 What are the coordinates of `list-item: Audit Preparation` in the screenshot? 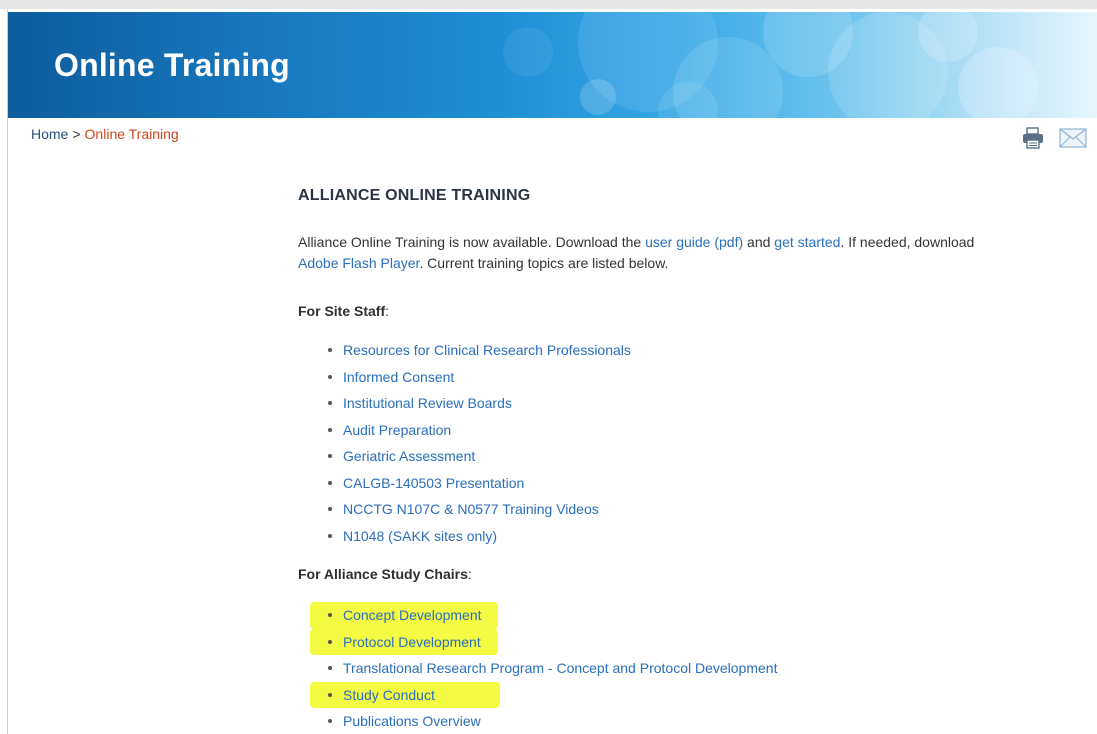 It's located at (478, 430).